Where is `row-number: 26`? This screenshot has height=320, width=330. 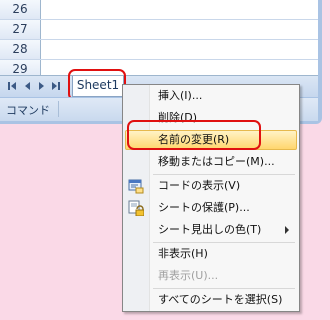
row-number: 26 is located at coordinates (20, 9).